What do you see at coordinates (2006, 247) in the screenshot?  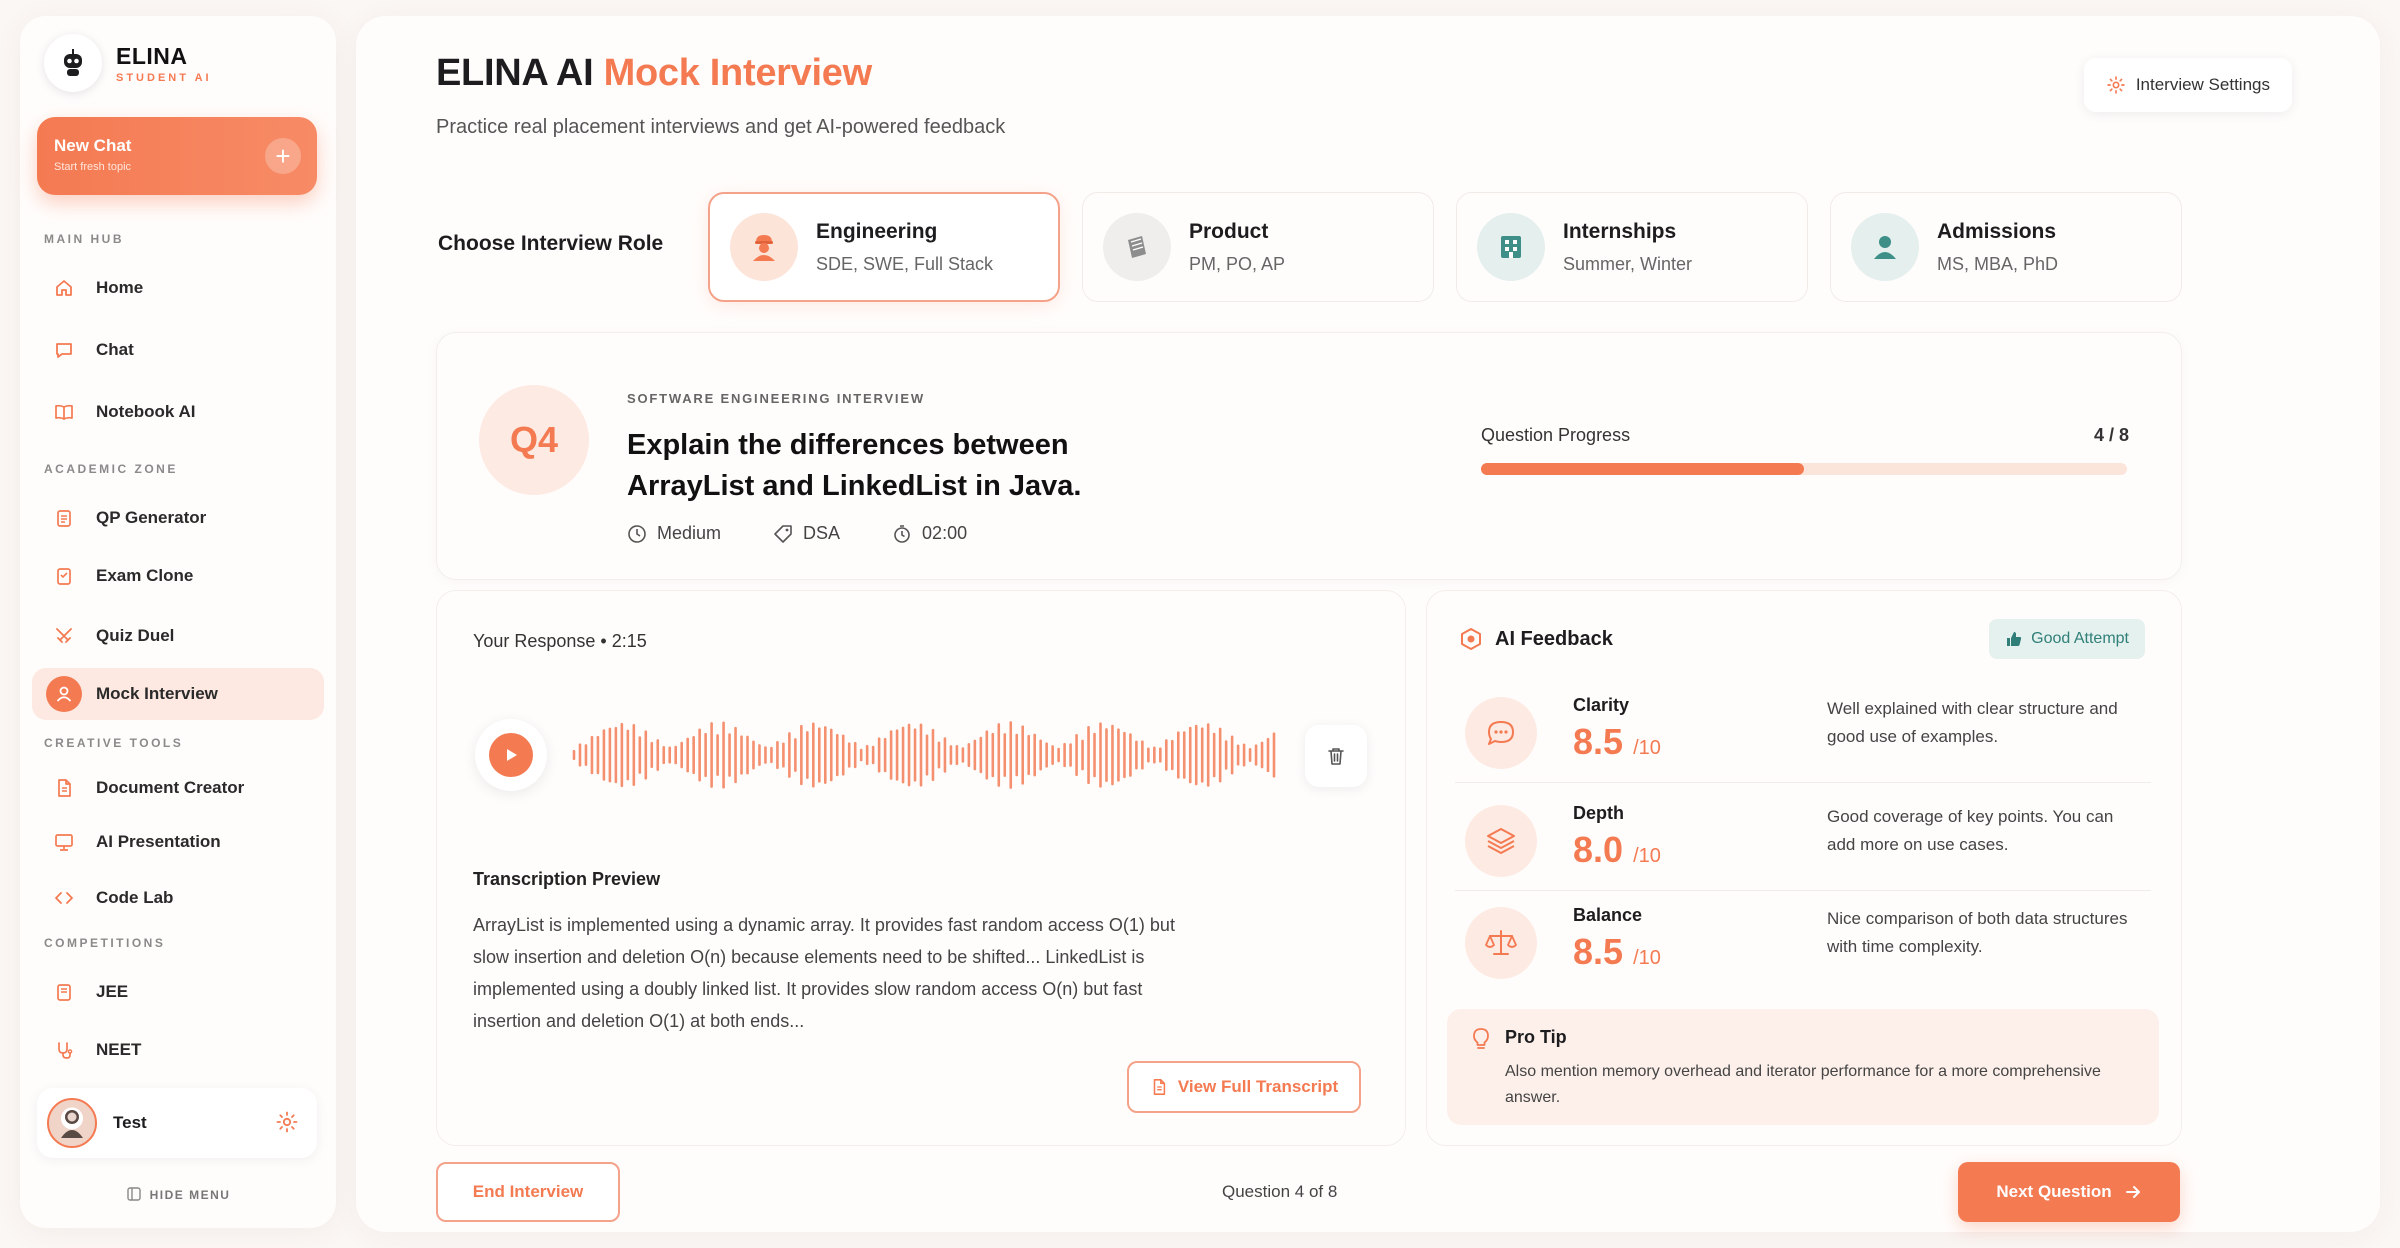 I see `role-card-admissions: Admissions MS, MBA, PhD` at bounding box center [2006, 247].